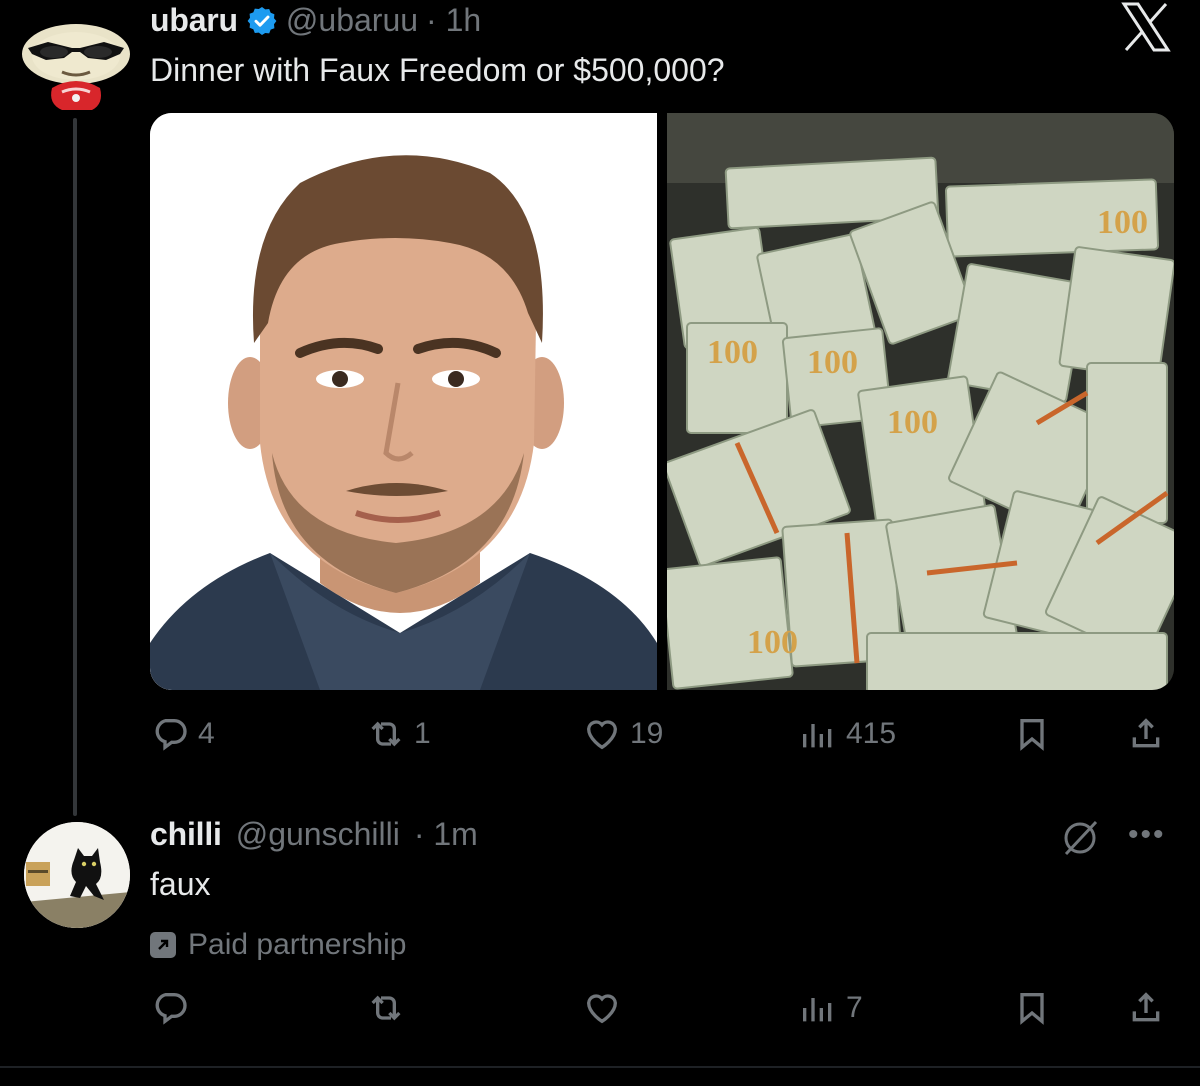 Image resolution: width=1200 pixels, height=1086 pixels. I want to click on post-header: ubaru @ubaruu · 1h, so click(315, 20).